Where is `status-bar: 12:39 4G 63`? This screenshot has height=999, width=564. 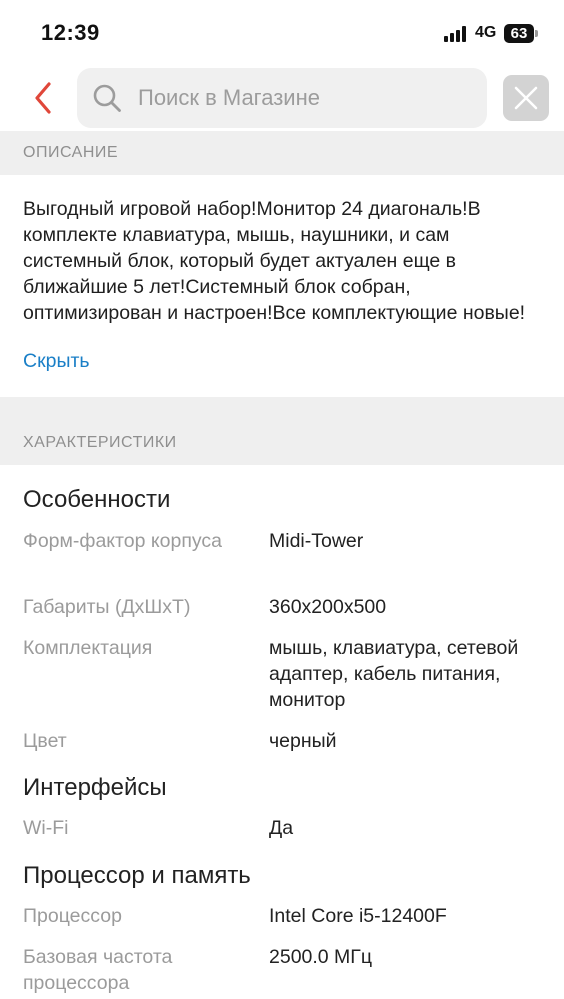 status-bar: 12:39 4G 63 is located at coordinates (282, 33).